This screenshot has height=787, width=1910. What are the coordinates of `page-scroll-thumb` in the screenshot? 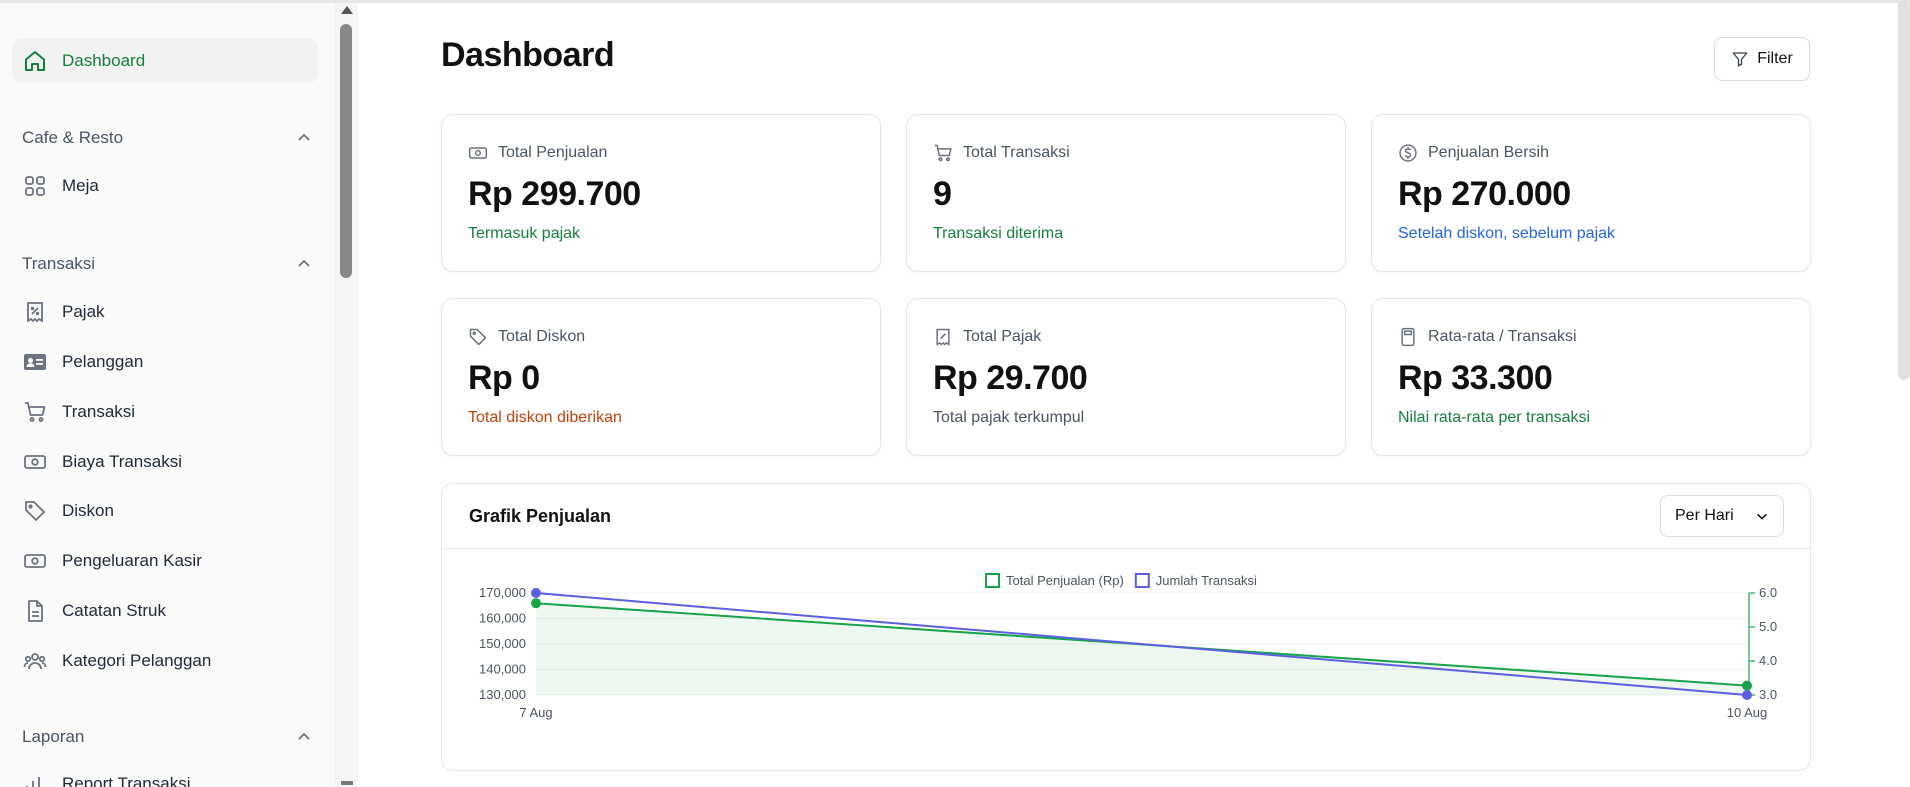 It's located at (1904, 190).